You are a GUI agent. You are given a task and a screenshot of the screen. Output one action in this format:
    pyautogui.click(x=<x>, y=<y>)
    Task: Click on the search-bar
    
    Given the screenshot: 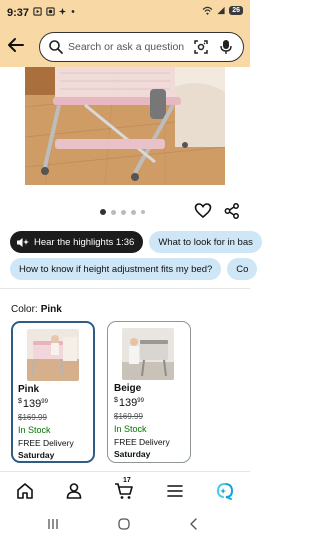 What is the action you would take?
    pyautogui.click(x=141, y=47)
    